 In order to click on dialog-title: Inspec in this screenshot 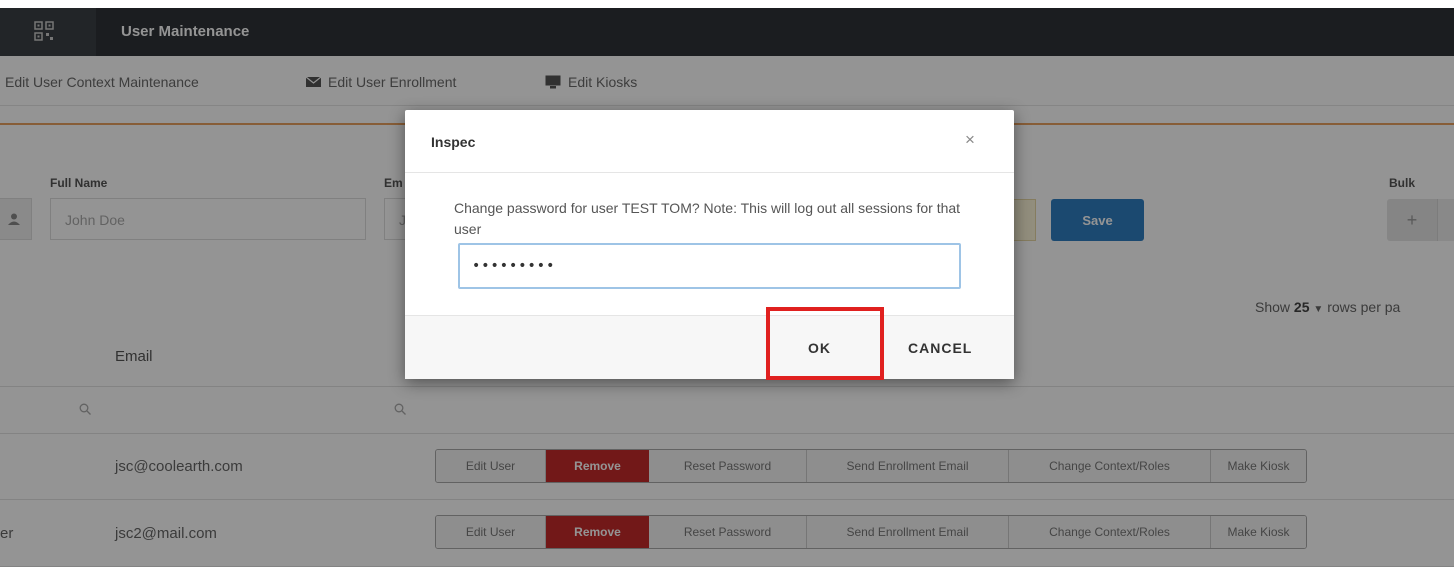, I will do `click(453, 142)`.